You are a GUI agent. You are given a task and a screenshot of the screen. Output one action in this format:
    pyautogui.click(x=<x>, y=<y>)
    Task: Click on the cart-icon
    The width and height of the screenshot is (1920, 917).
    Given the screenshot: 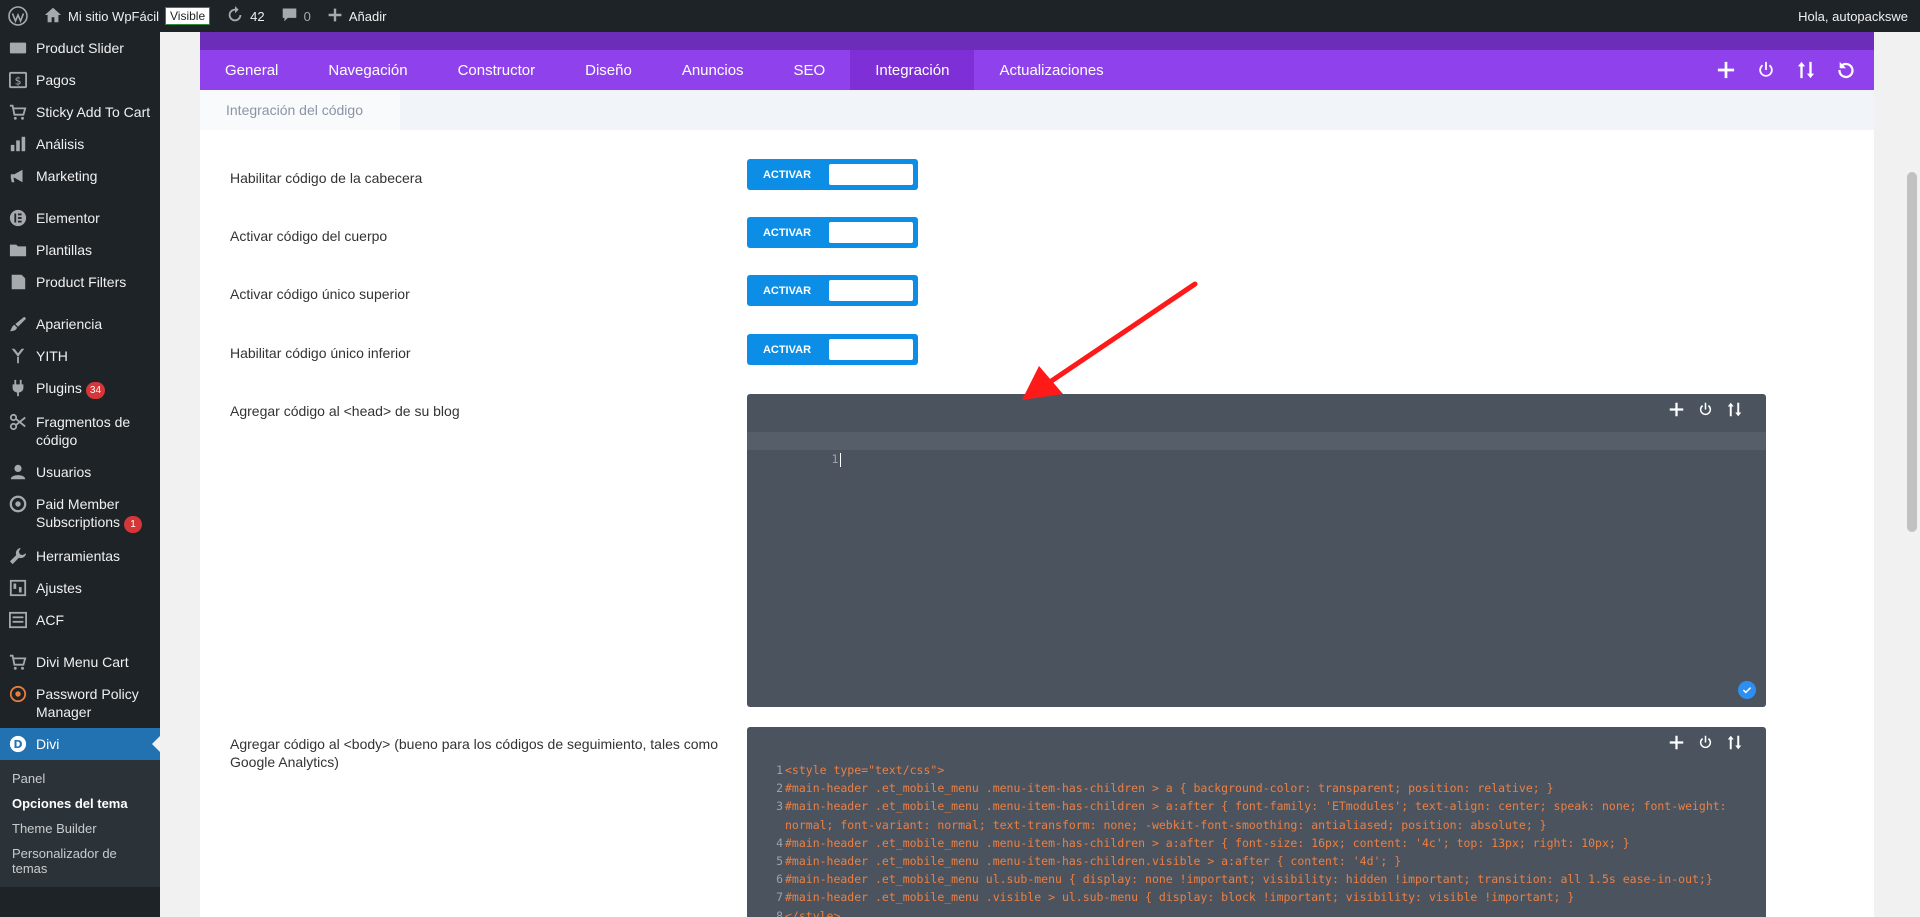 What is the action you would take?
    pyautogui.click(x=18, y=112)
    